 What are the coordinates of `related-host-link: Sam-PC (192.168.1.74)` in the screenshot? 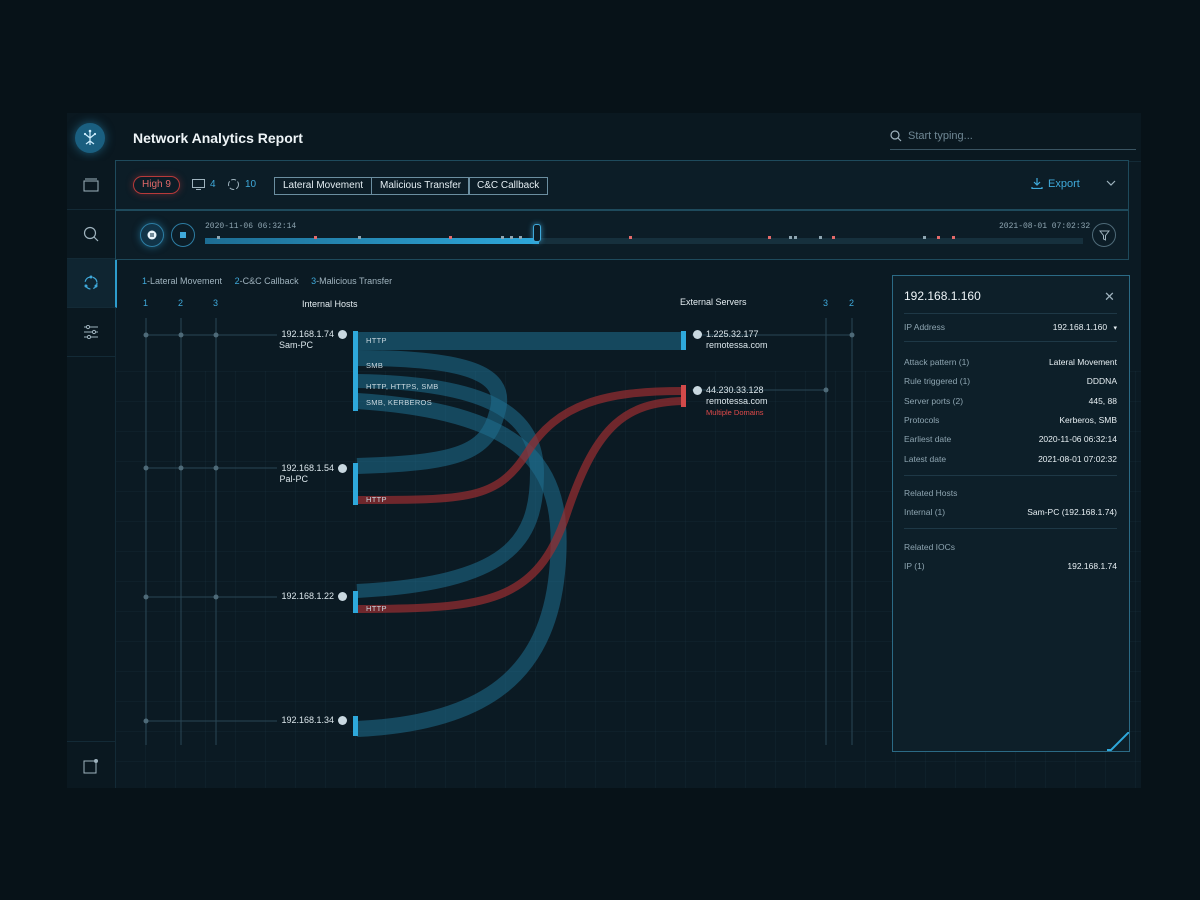 It's located at (1072, 512).